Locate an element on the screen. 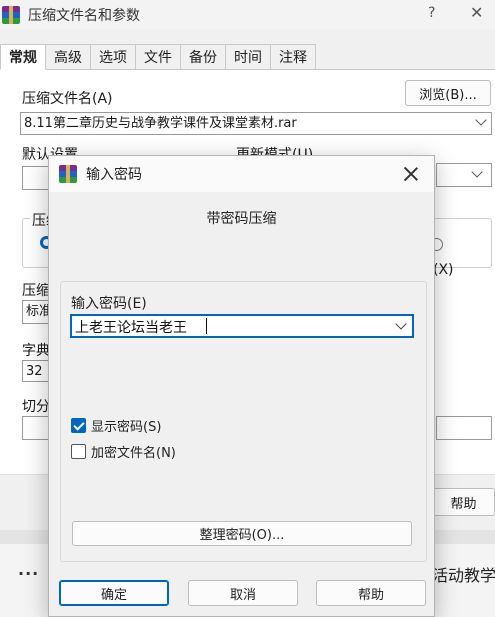 This screenshot has width=495, height=617. bg-titlebar: 压缩文件名和参数 is located at coordinates (247, 15).